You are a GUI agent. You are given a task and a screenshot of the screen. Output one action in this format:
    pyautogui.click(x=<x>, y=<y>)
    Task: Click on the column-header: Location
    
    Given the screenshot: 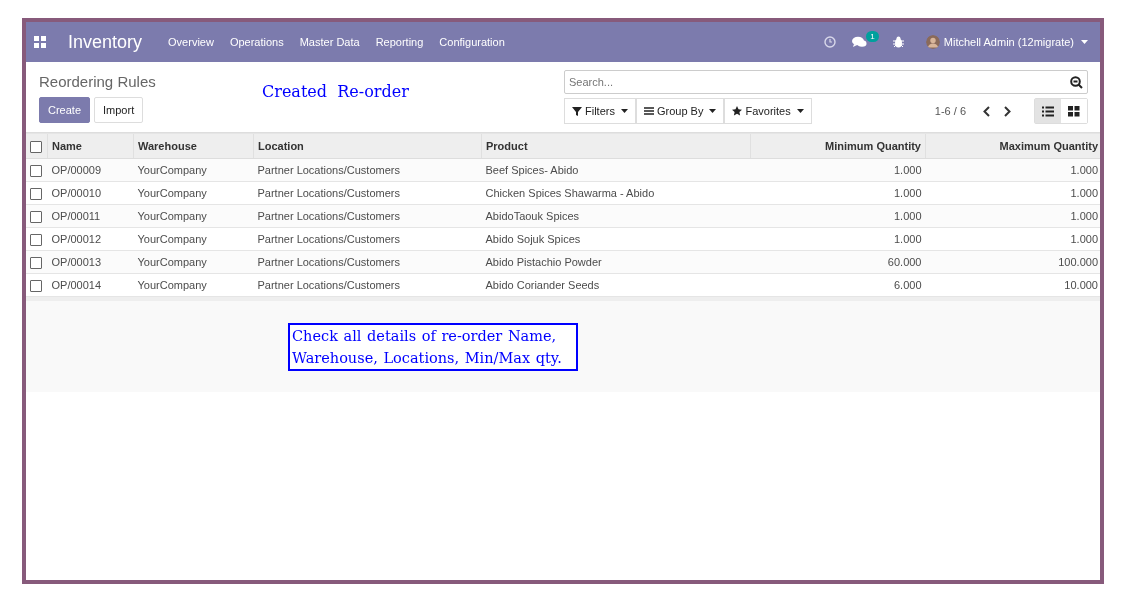 What is the action you would take?
    pyautogui.click(x=367, y=146)
    